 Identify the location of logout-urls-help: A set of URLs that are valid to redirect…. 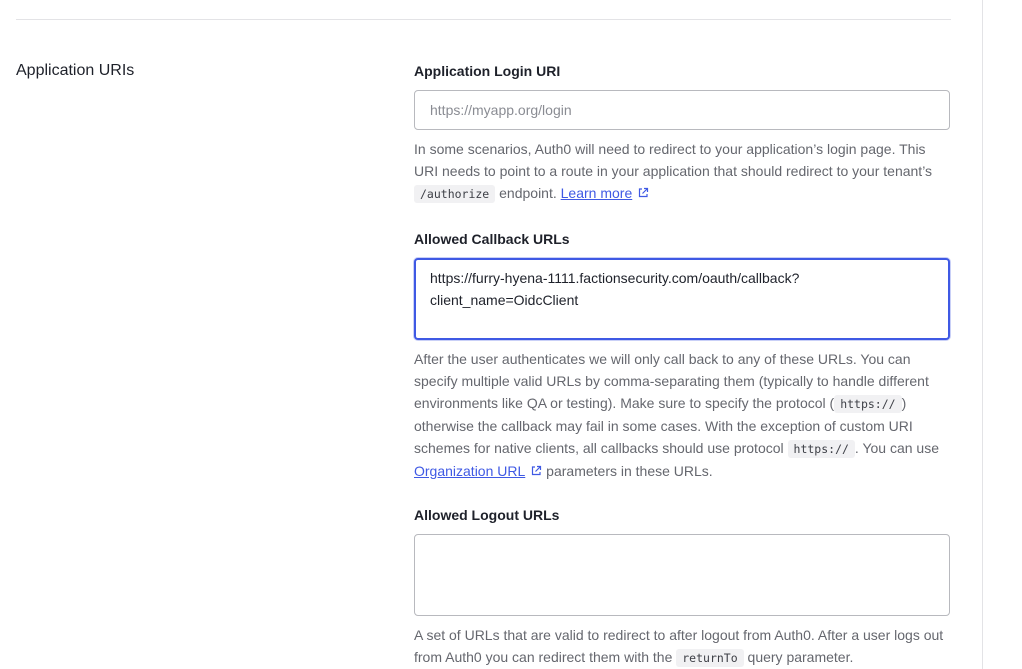
(682, 646).